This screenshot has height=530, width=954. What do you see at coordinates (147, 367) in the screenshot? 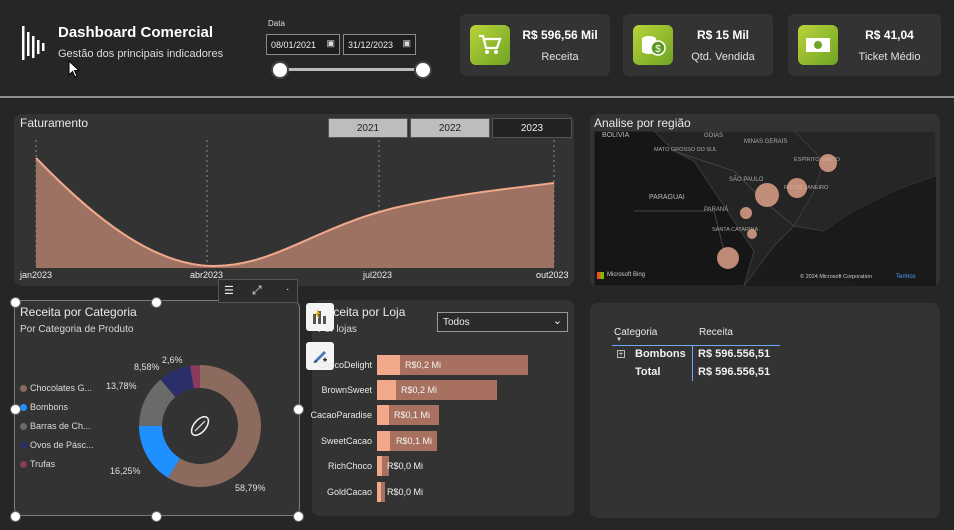
I see `pct-label: 8,58%` at bounding box center [147, 367].